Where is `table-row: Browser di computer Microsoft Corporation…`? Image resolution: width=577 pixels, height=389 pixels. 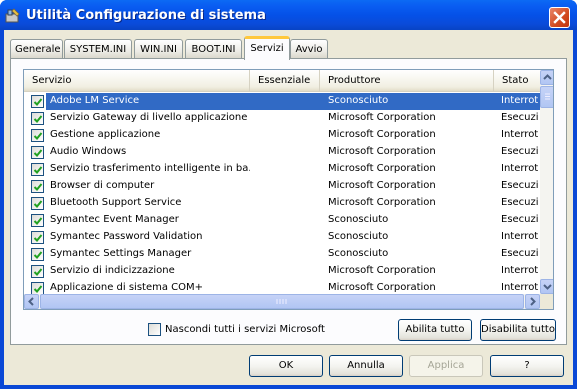
table-row: Browser di computer Microsoft Corporation… is located at coordinates (282, 186).